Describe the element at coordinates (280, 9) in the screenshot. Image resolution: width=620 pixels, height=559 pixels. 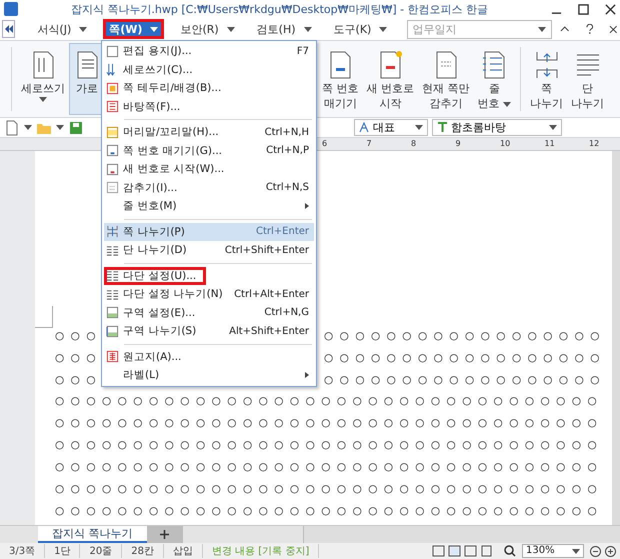
I see `window-title: 잡지식 쪽나누기.hwp [C:₩Users₩rkdgu₩Desktop₩마케팅₩] - 한컴오피스 한글` at that location.